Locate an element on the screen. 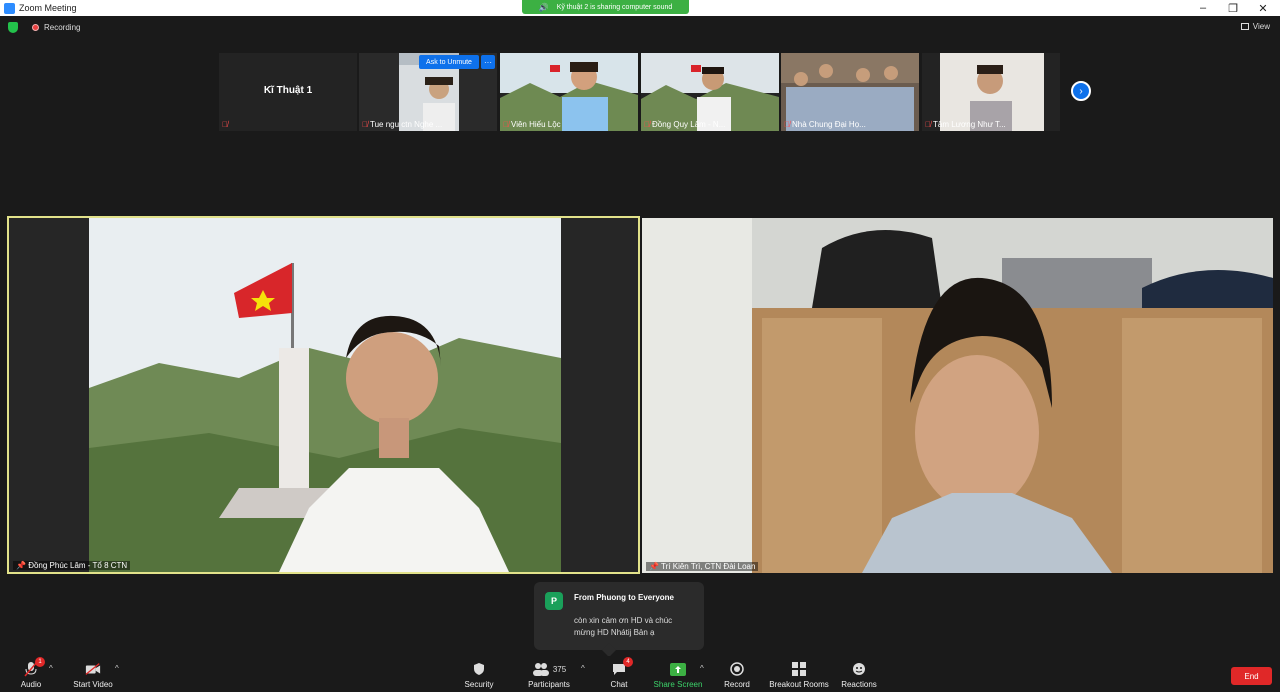 Image resolution: width=1280 pixels, height=692 pixels. breakout-rooms-label: Breakout Rooms is located at coordinates (799, 684).